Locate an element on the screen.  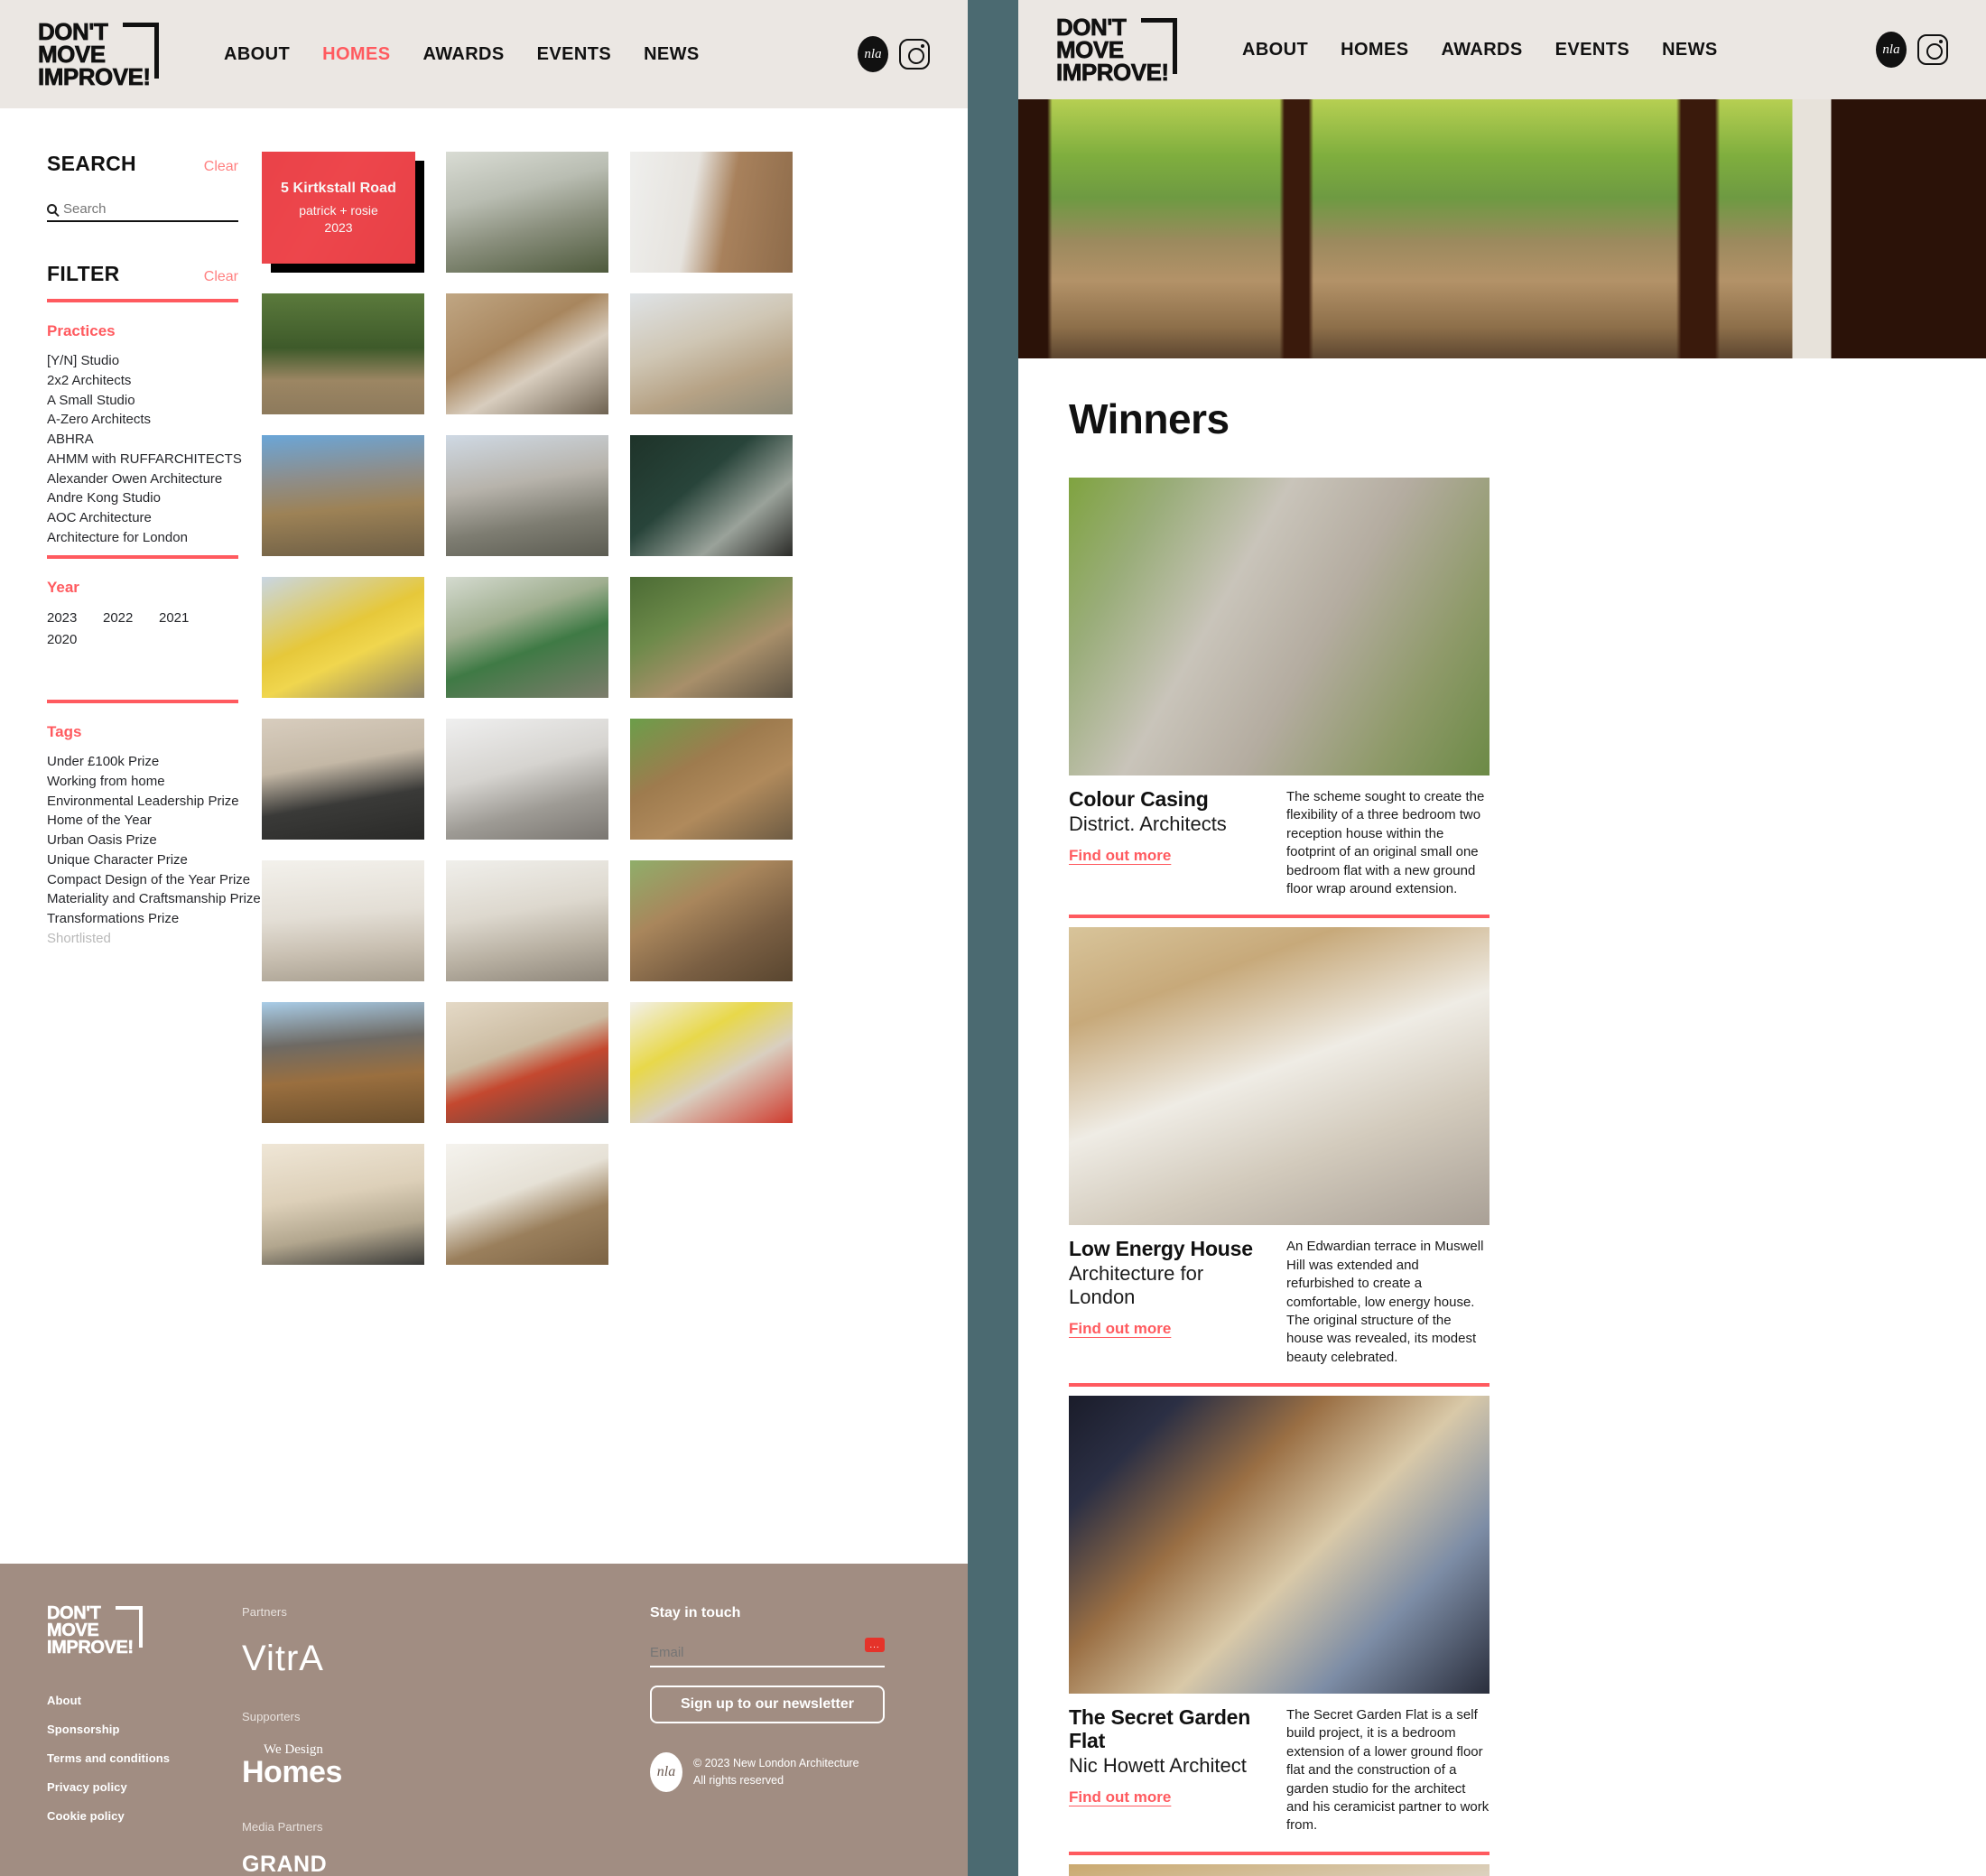
filter-option-tag: Shortlisted is located at coordinates (154, 939).